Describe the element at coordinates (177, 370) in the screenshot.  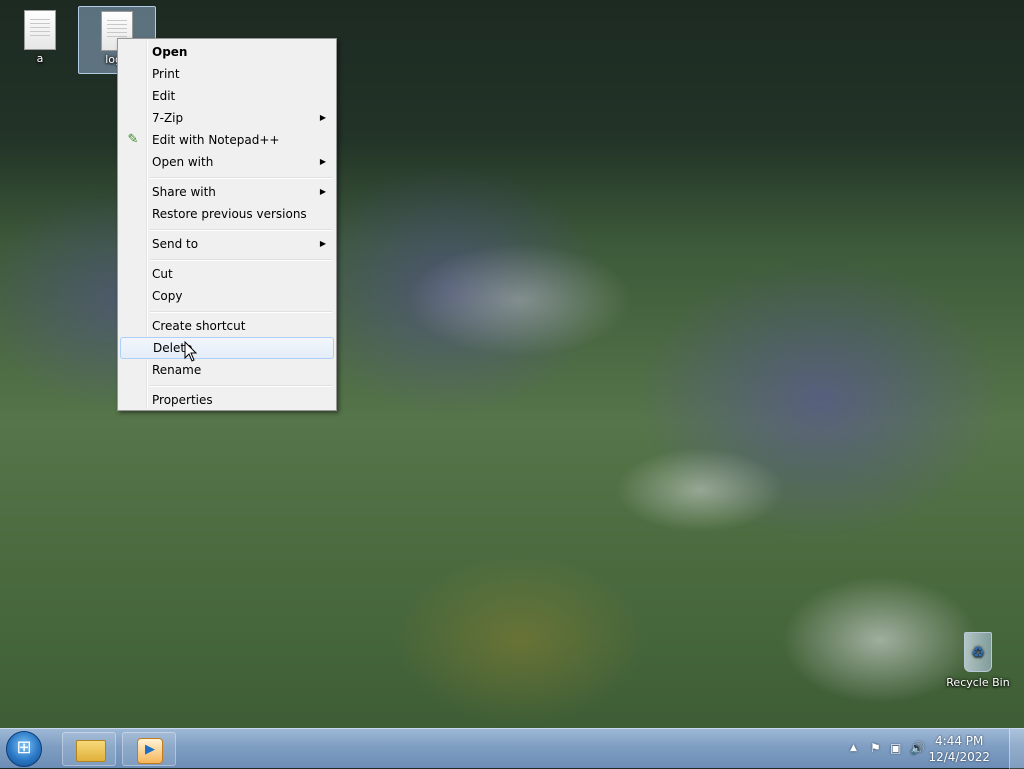
I see `menu-item-label: Rename` at that location.